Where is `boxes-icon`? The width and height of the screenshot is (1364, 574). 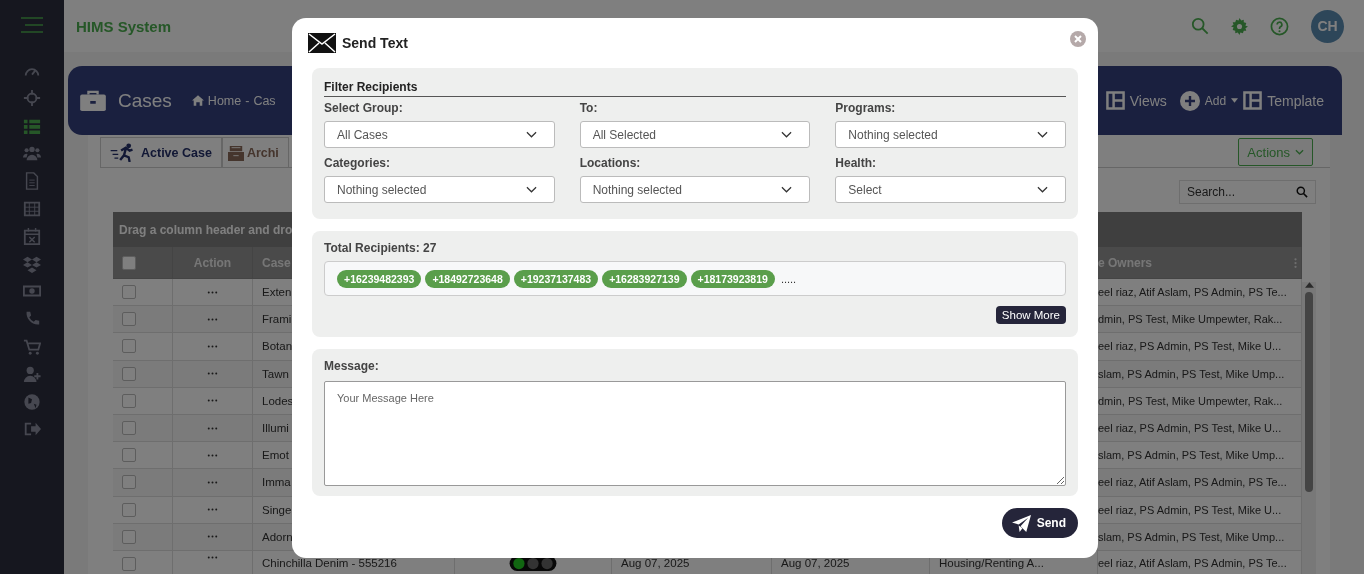 boxes-icon is located at coordinates (32, 263).